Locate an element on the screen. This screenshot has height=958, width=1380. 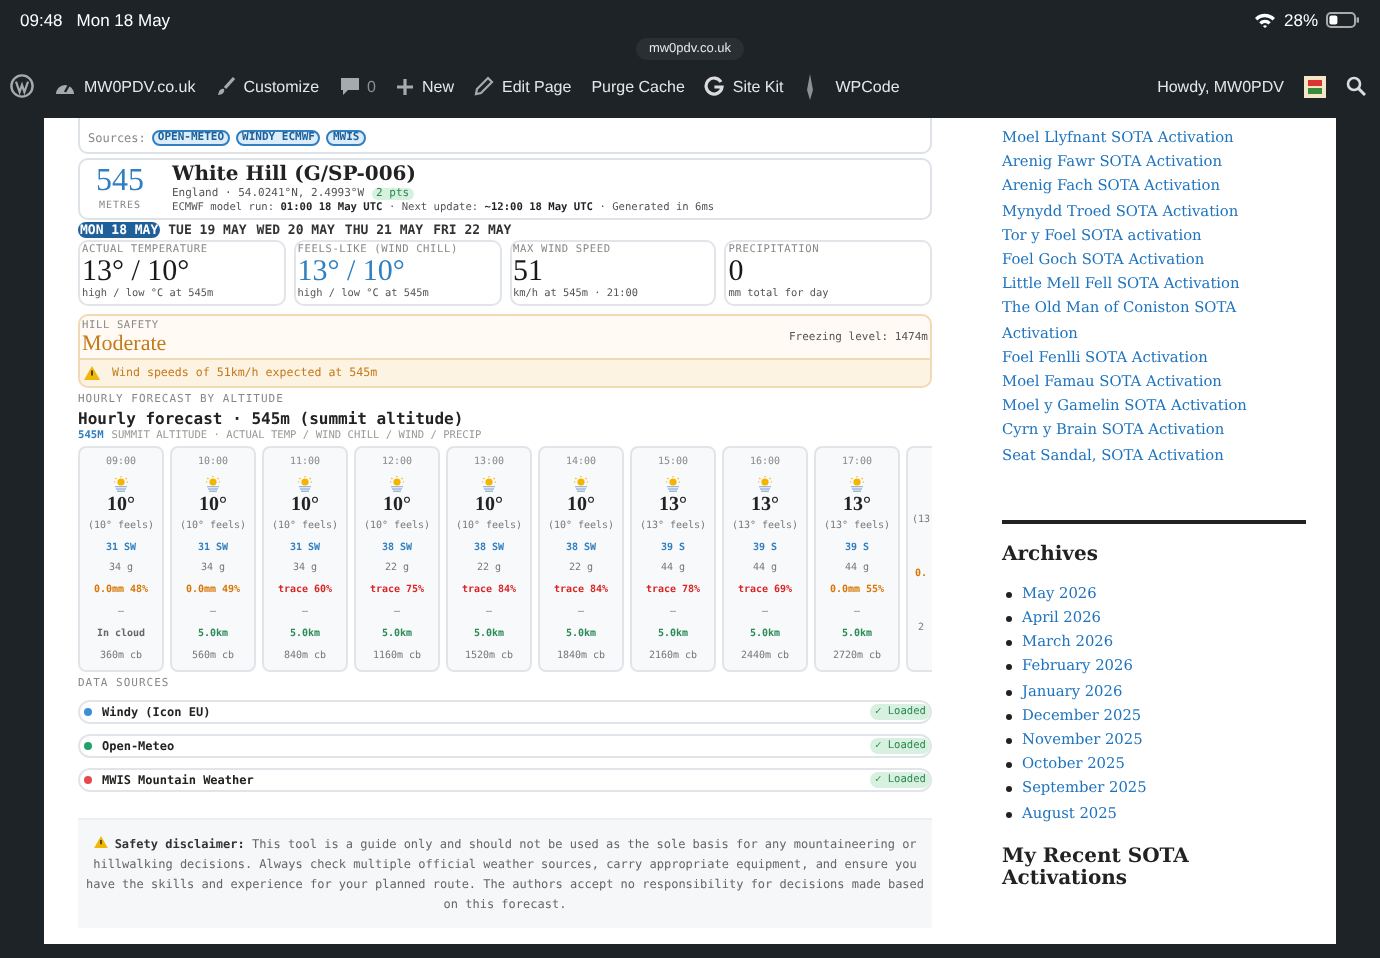
admin-bar-item: Site Kit is located at coordinates (744, 86).